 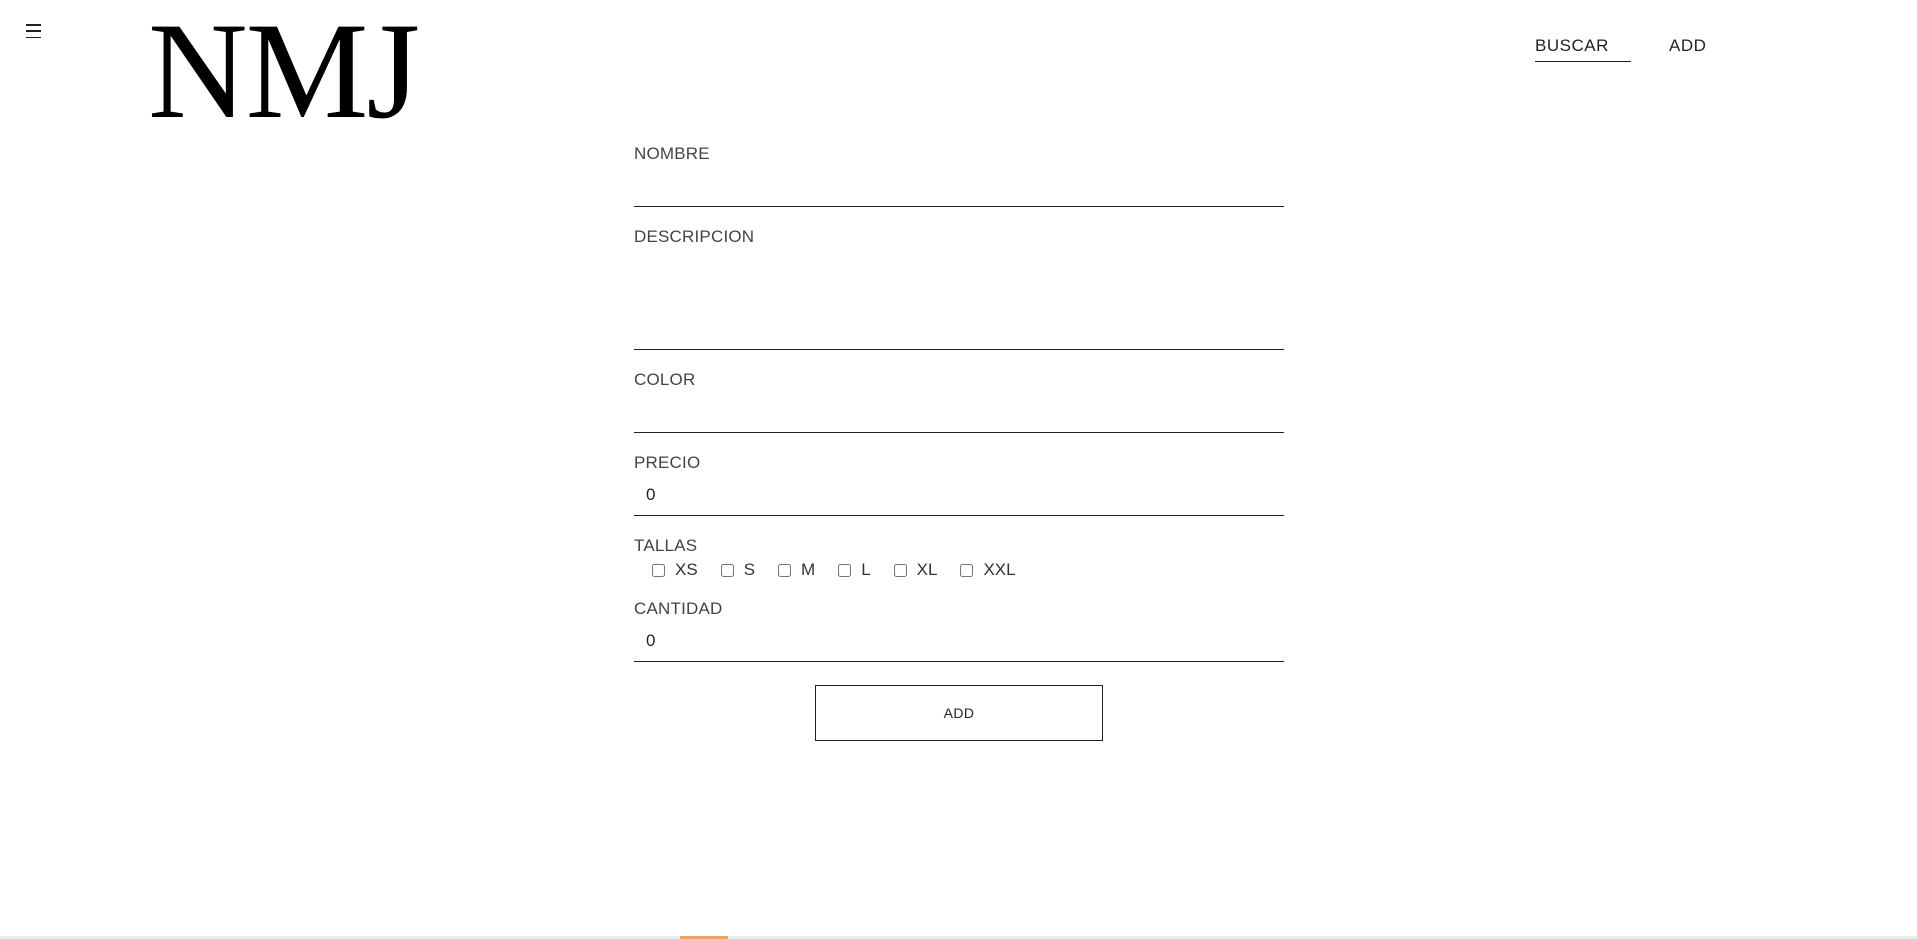 I want to click on talla-s: S, so click(x=738, y=570).